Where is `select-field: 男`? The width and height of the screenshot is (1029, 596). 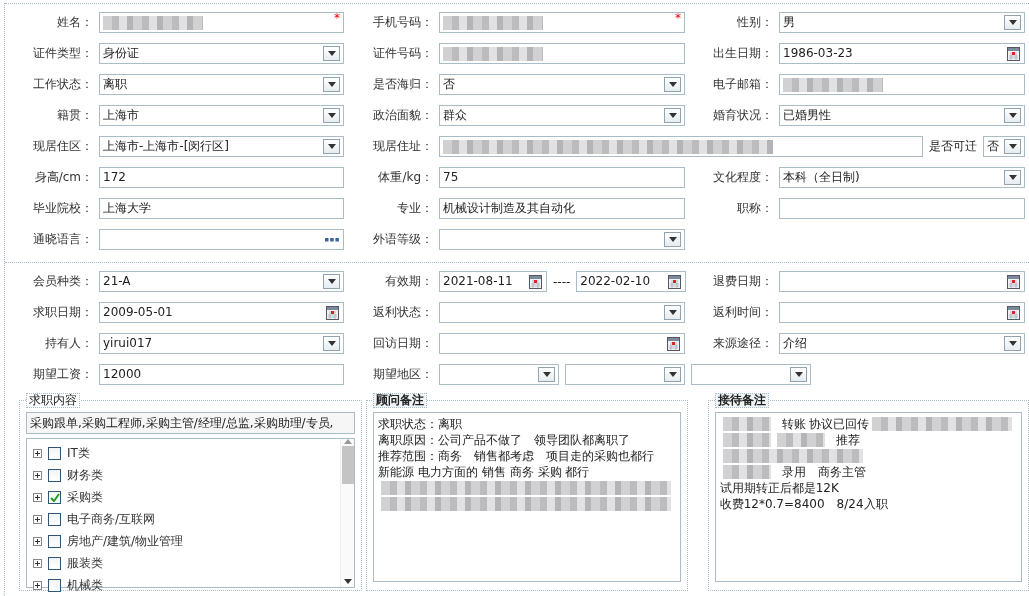 select-field: 男 is located at coordinates (902, 22).